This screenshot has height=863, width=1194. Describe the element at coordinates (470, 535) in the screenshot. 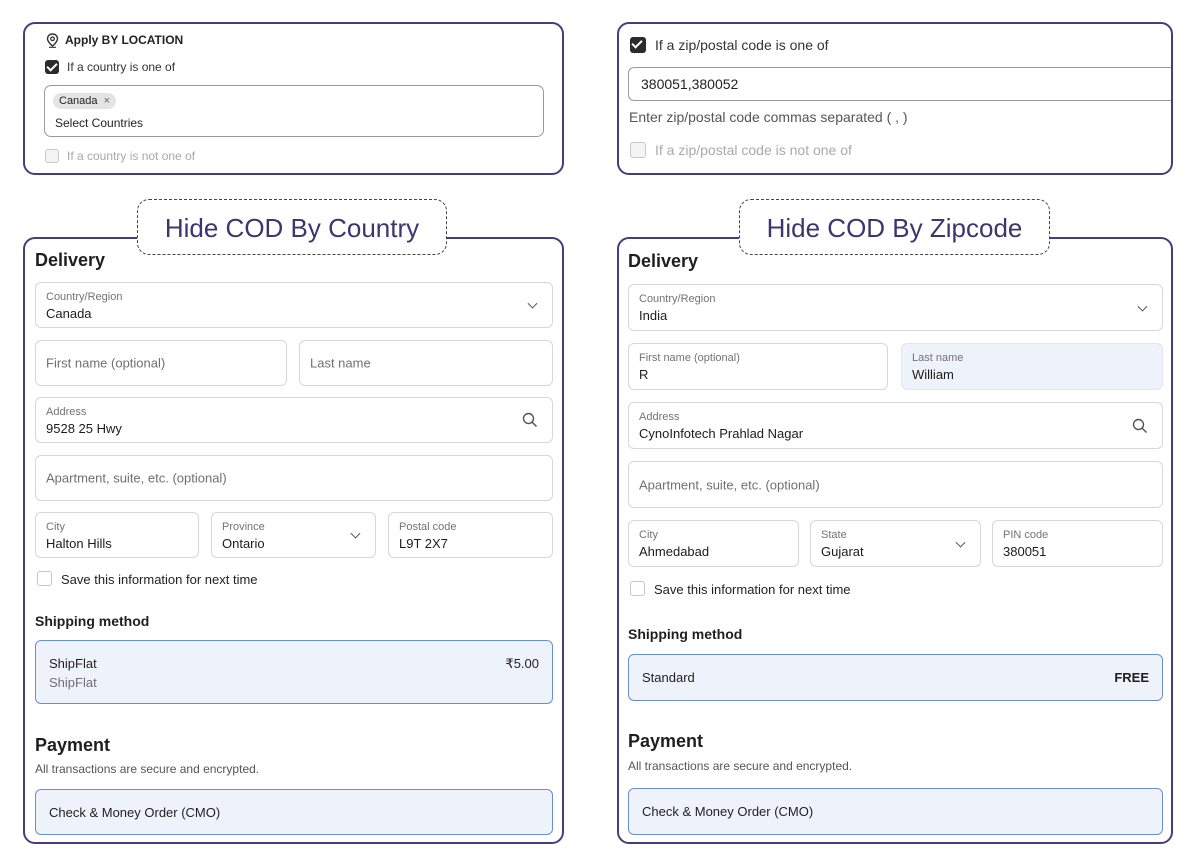

I see `postal-code-input: Postal code L9T 2X7` at that location.